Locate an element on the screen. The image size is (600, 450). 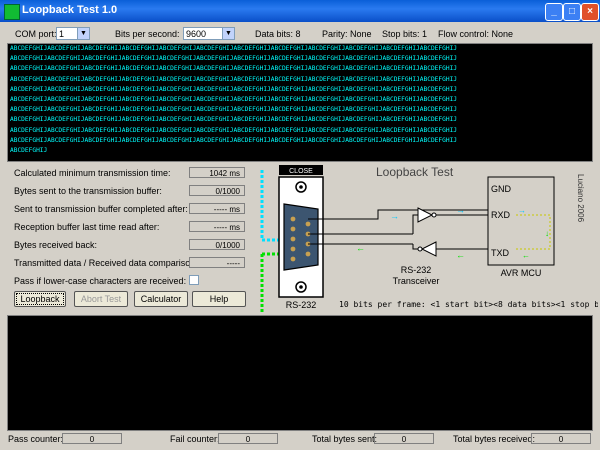
fail-counter-value: 0 is located at coordinates (248, 438).